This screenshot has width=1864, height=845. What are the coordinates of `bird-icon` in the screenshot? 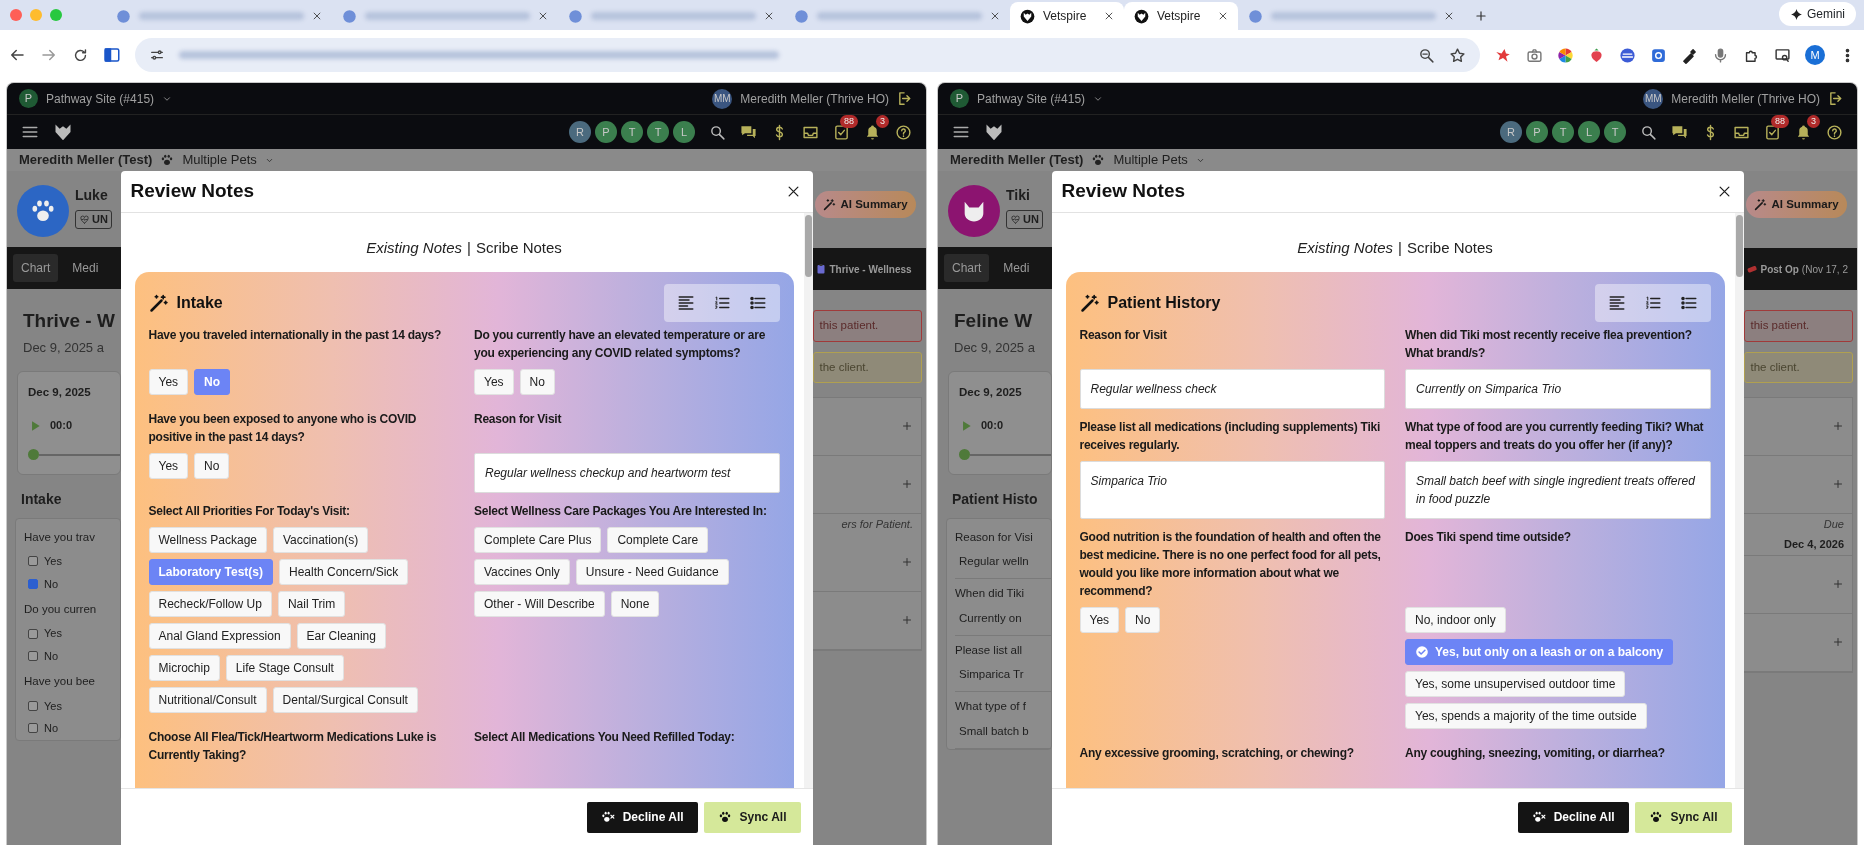 It's located at (1503, 55).